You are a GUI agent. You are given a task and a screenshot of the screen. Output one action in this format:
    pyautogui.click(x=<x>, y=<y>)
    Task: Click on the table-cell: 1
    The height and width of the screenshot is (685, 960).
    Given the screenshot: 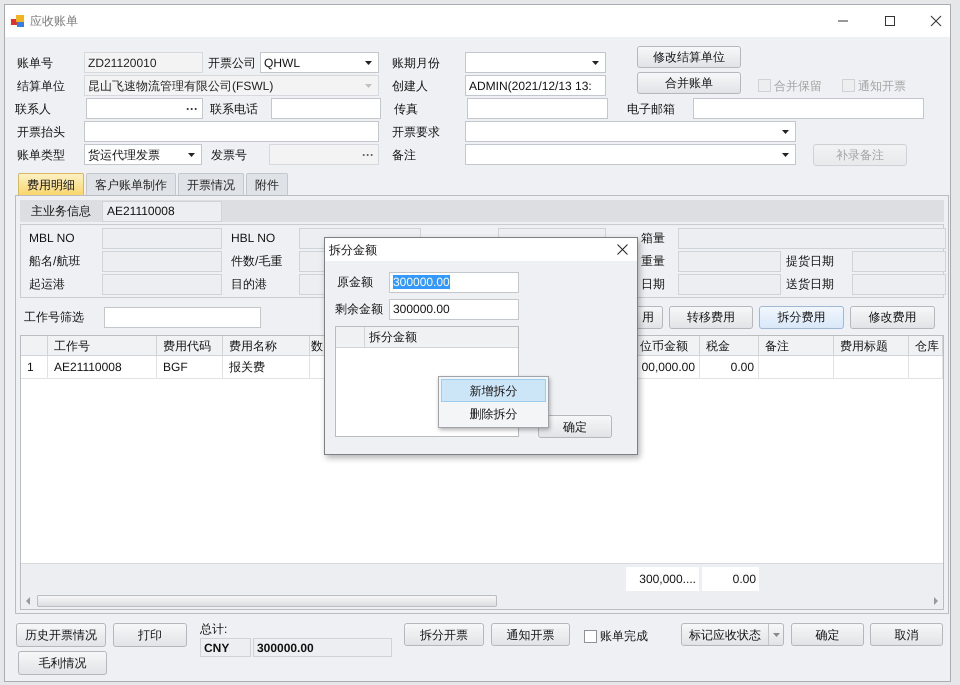 What is the action you would take?
    pyautogui.click(x=34, y=367)
    